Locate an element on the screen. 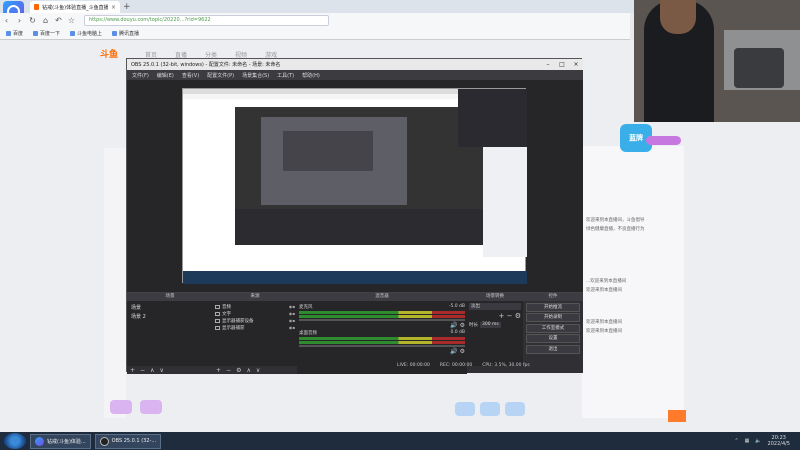 This screenshot has width=800, height=450. scene-item: 场景 2 is located at coordinates (170, 316).